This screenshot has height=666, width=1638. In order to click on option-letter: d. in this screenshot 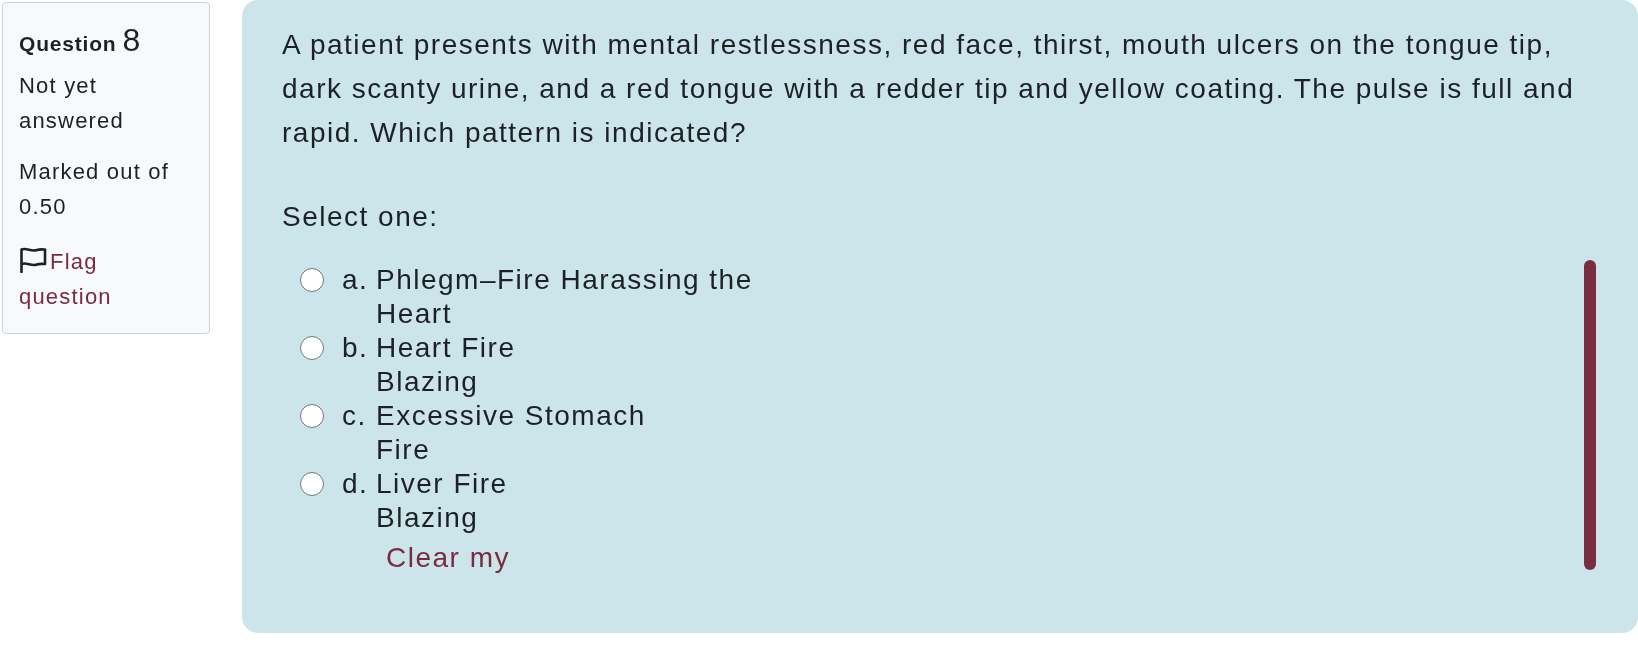, I will do `click(356, 484)`.